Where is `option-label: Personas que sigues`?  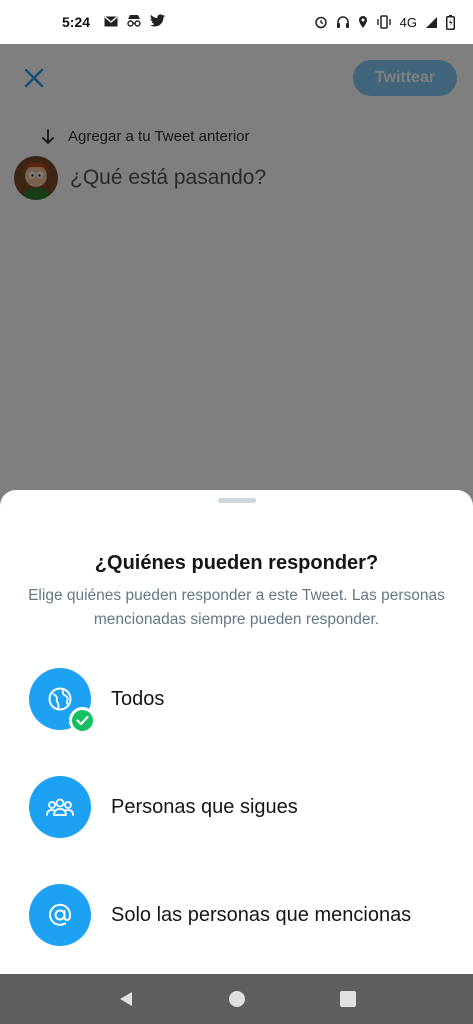
option-label: Personas que sigues is located at coordinates (204, 806).